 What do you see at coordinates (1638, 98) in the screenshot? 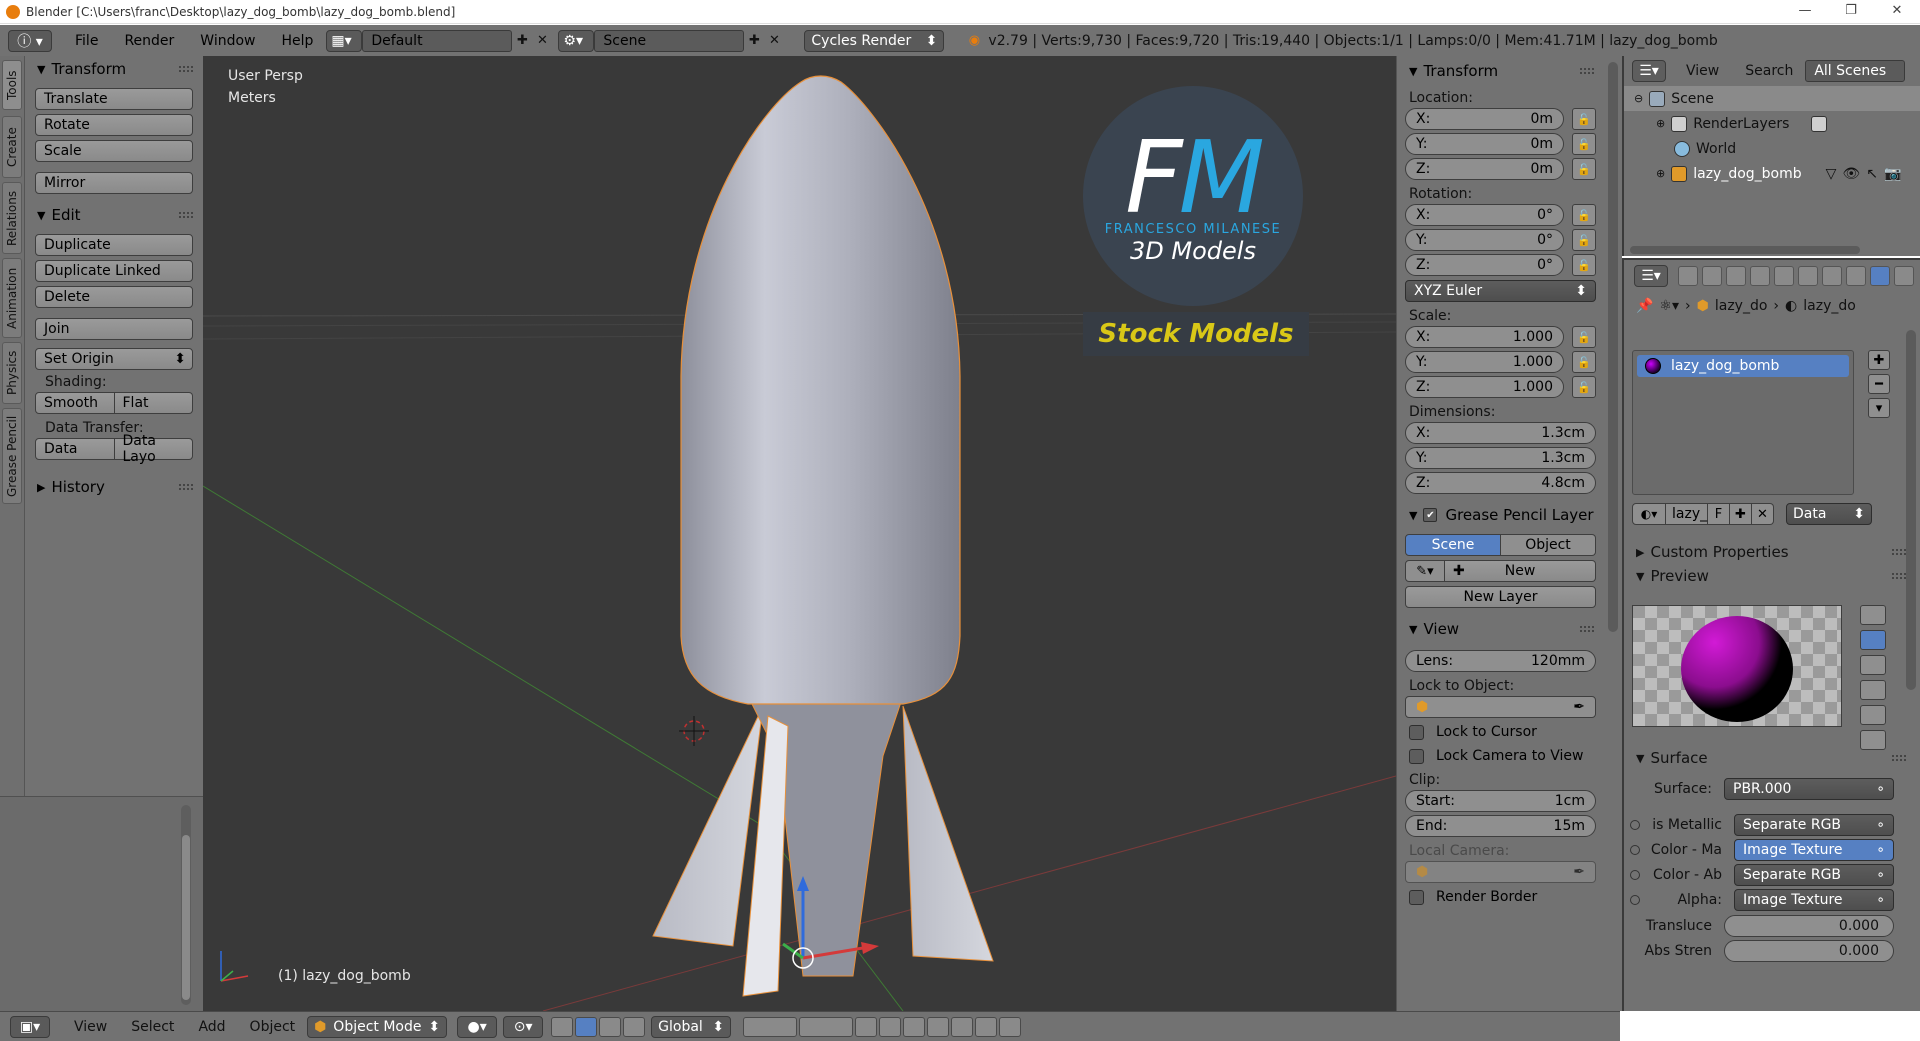
I see `collapse-icon: ⊖` at bounding box center [1638, 98].